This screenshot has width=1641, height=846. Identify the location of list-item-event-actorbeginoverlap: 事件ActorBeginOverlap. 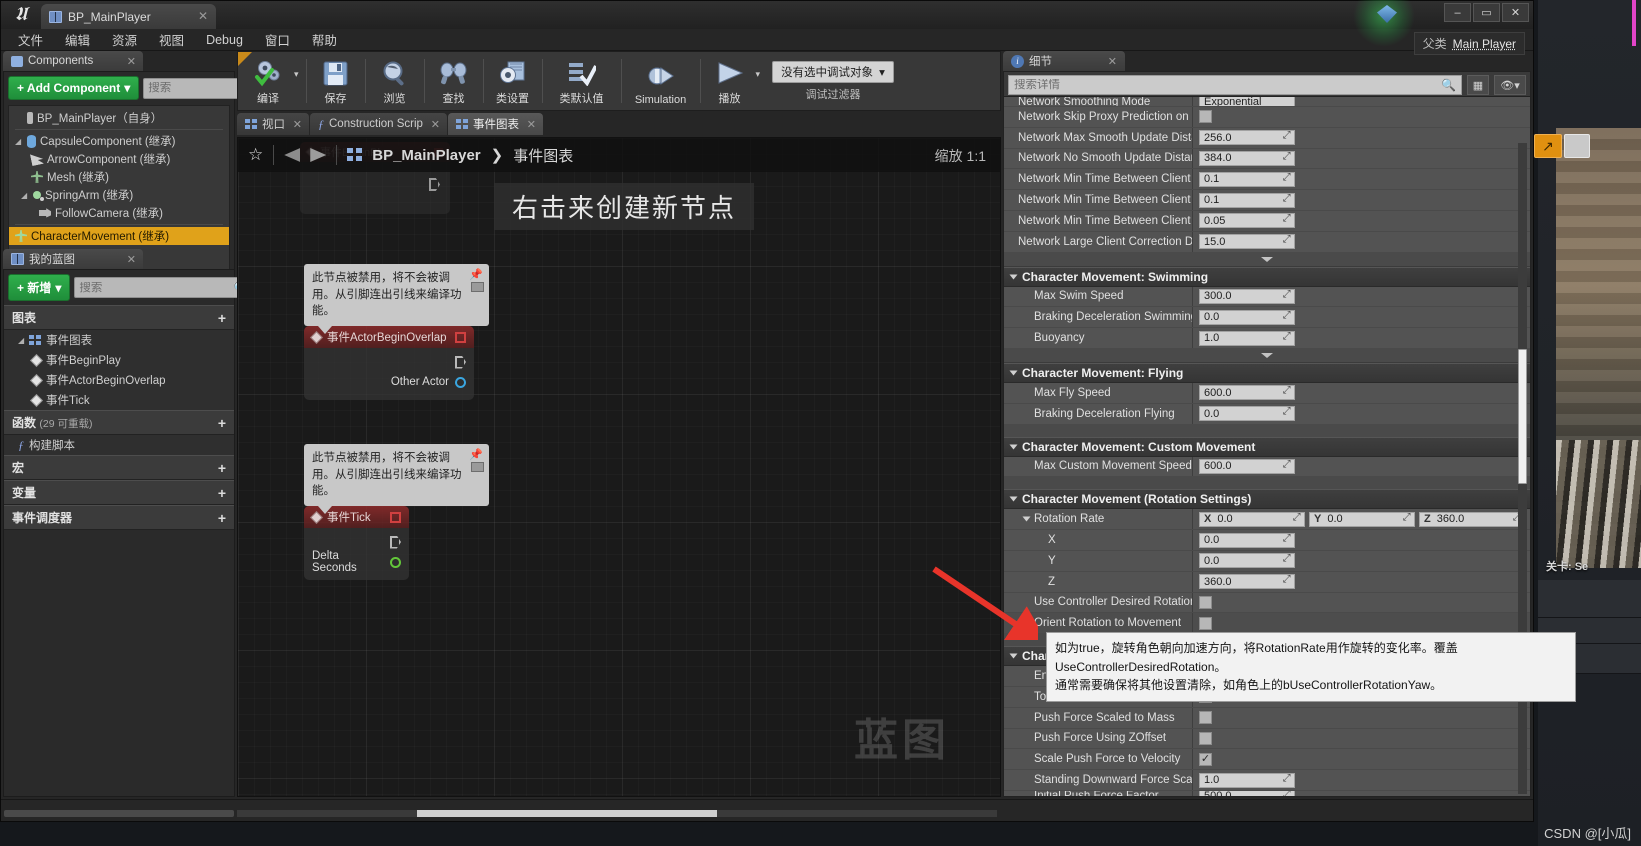
(119, 380).